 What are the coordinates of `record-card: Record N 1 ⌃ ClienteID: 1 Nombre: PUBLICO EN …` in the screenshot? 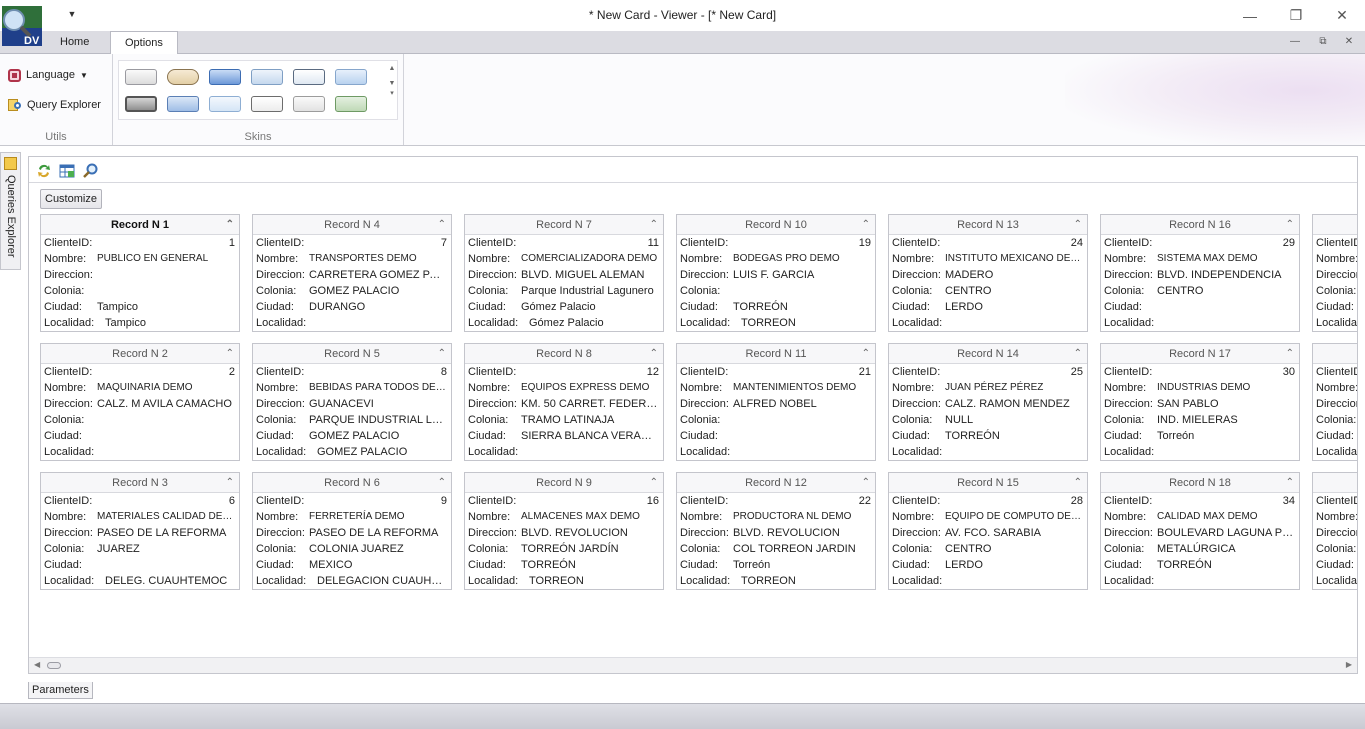 It's located at (140, 273).